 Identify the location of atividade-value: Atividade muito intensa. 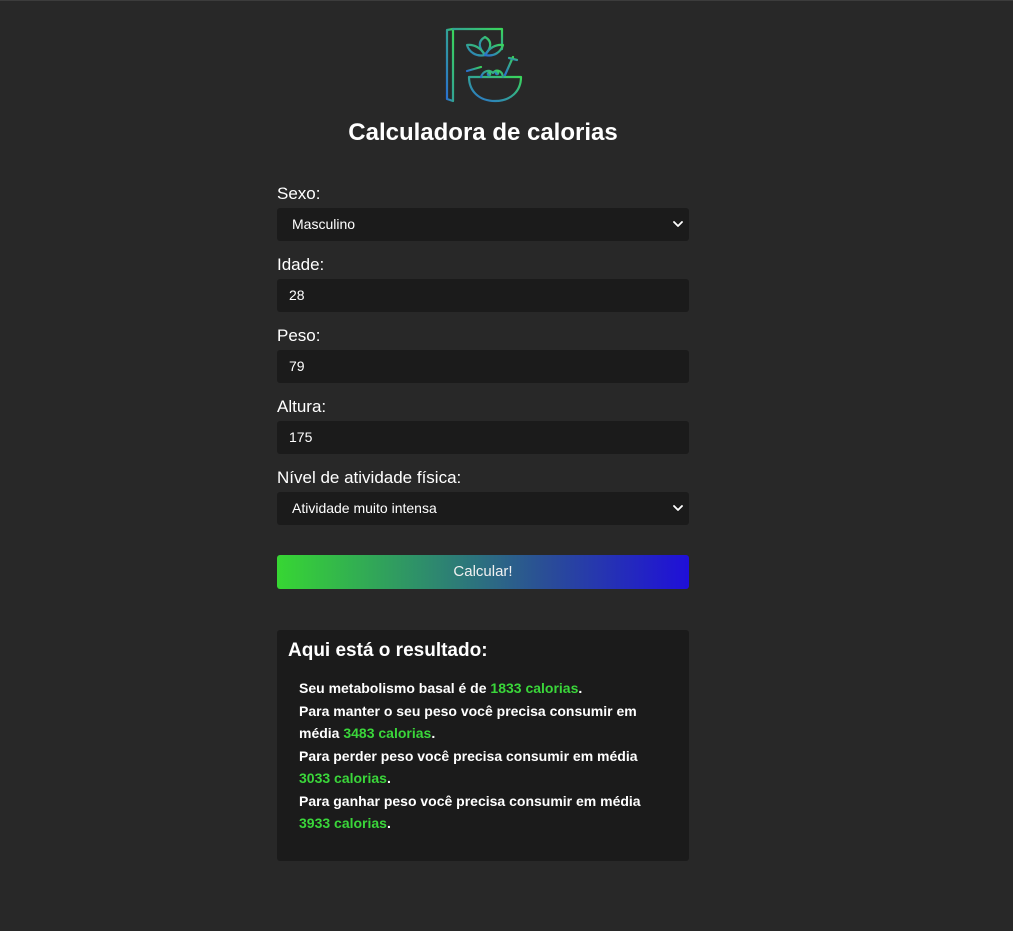
(364, 508).